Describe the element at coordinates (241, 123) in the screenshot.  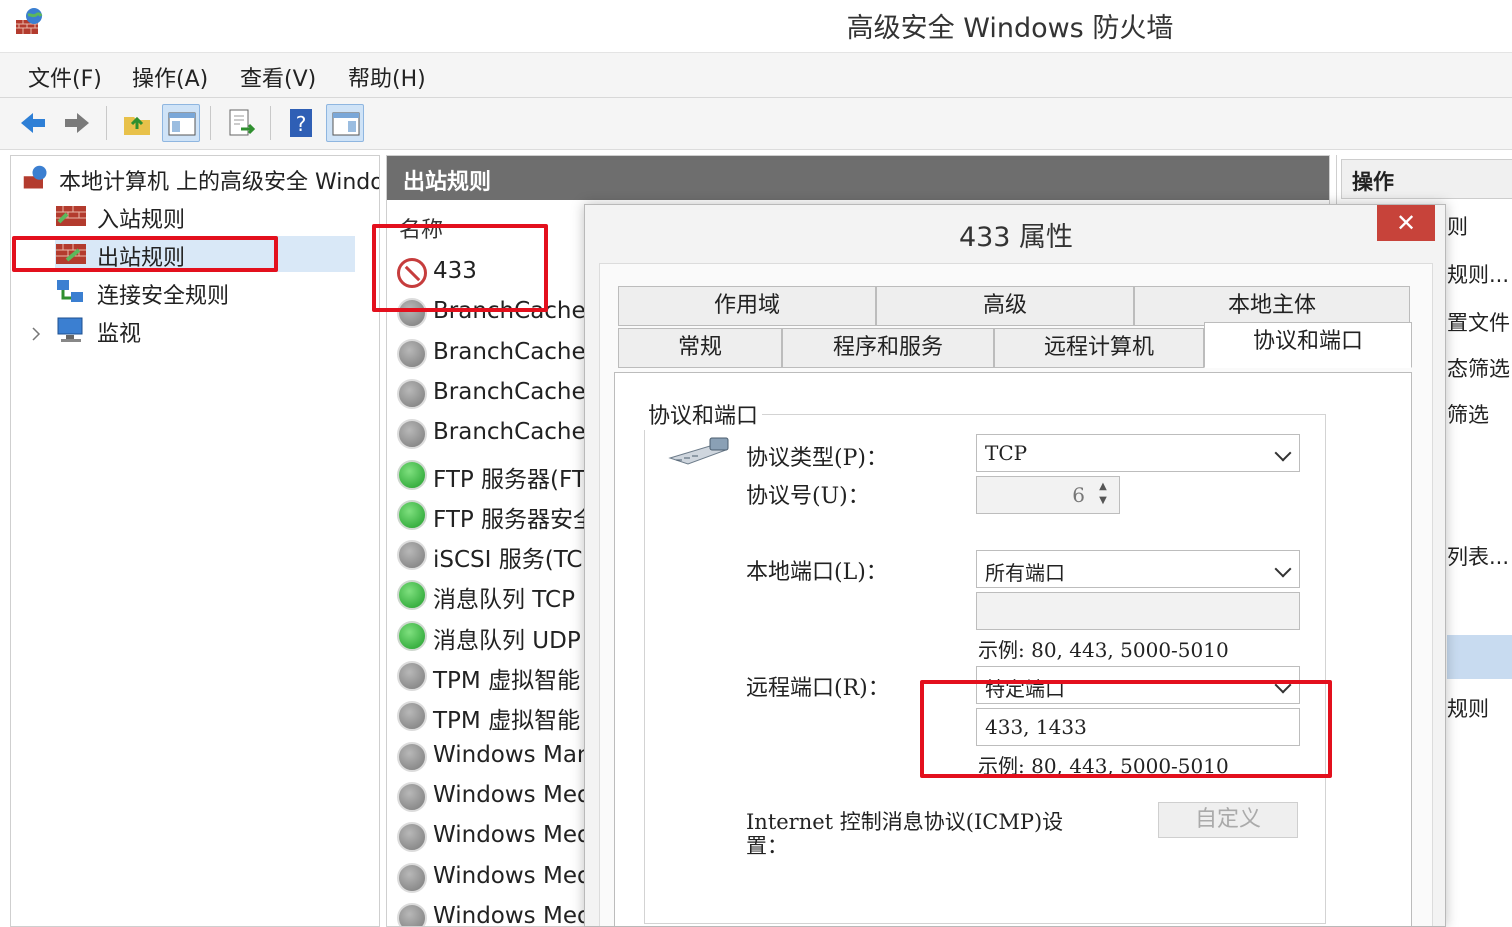
I see `export-list-icon` at that location.